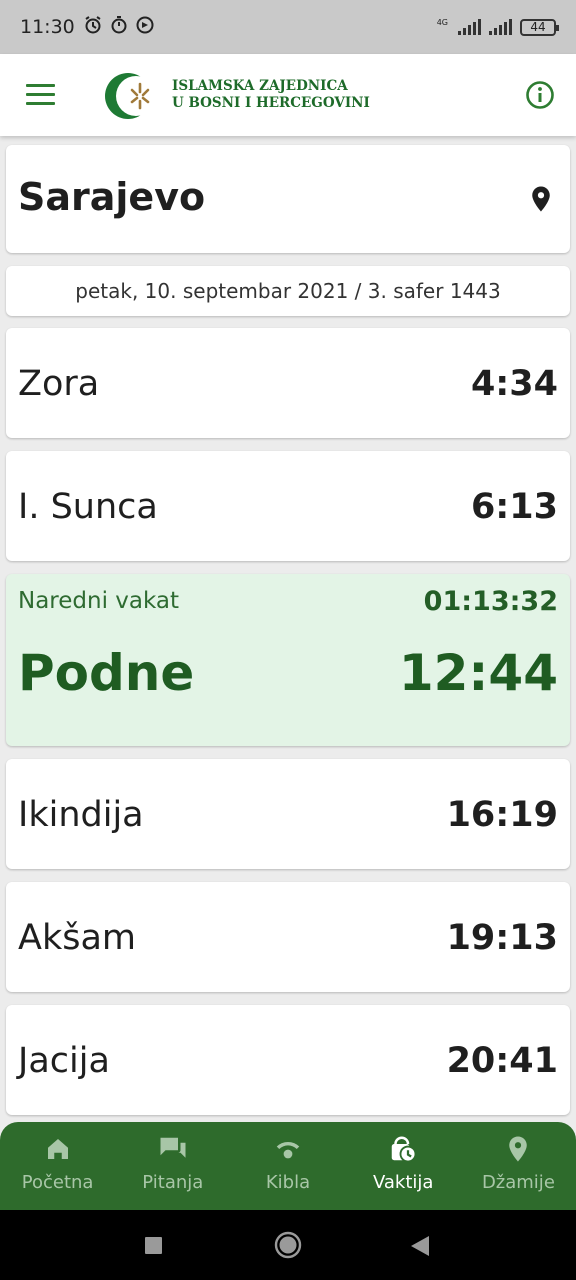 The height and width of the screenshot is (1280, 576). Describe the element at coordinates (77, 938) in the screenshot. I see `prayer-name: Akšam` at that location.